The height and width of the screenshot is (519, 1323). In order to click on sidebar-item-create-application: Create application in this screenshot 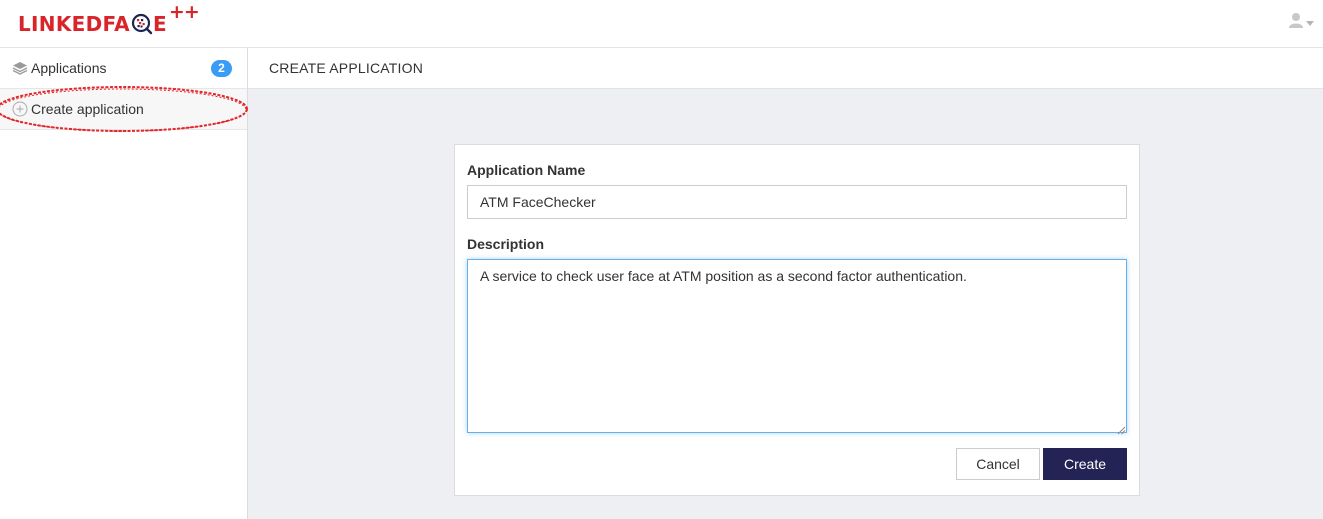, I will do `click(123, 109)`.